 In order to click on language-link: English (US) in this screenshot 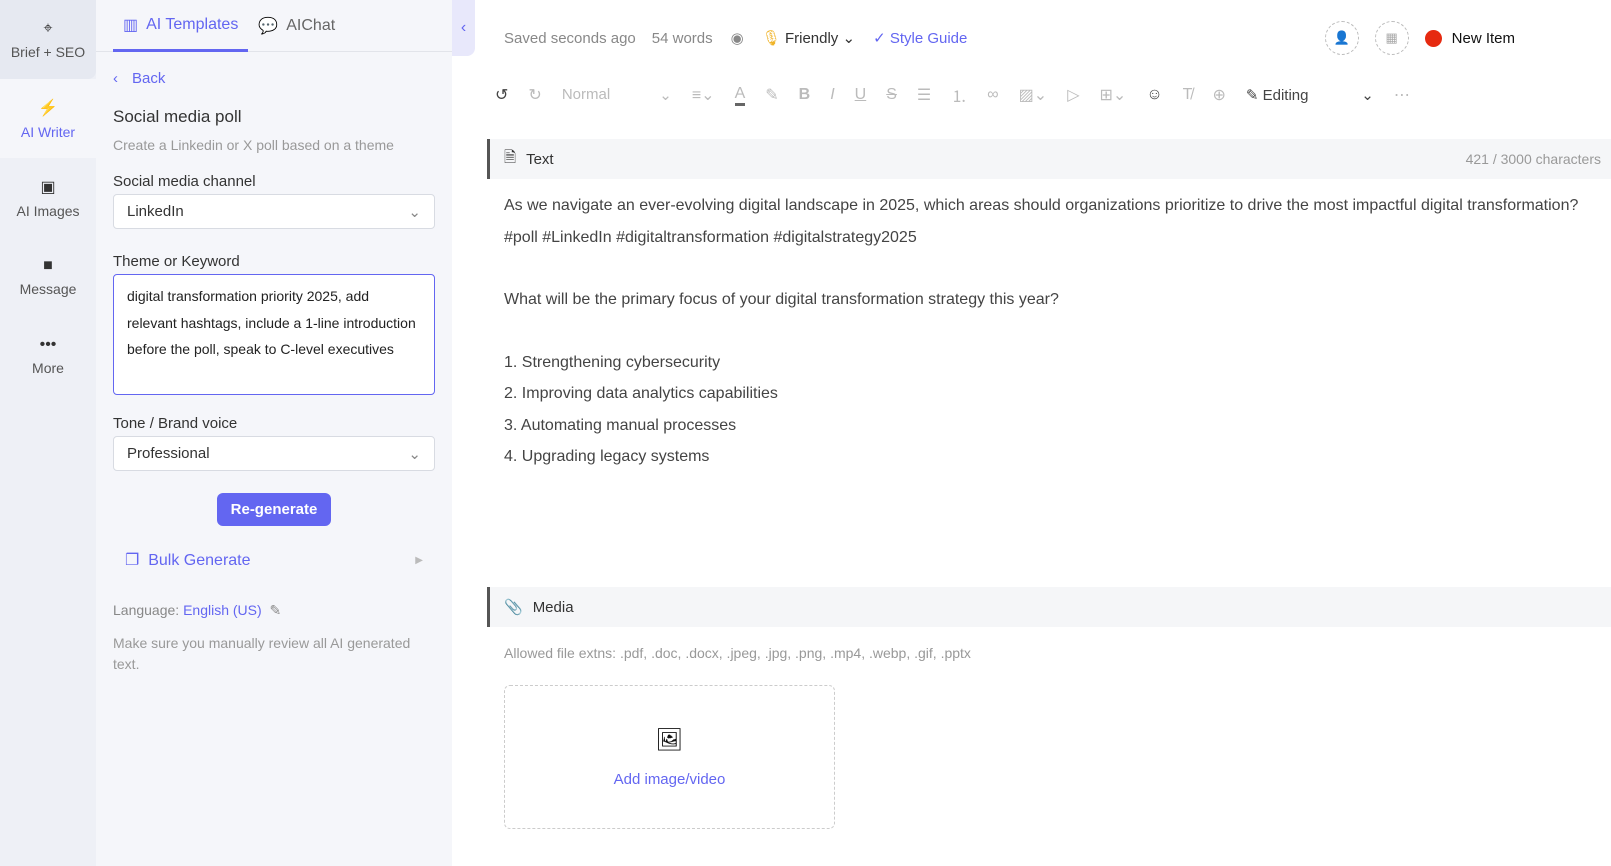, I will do `click(222, 610)`.